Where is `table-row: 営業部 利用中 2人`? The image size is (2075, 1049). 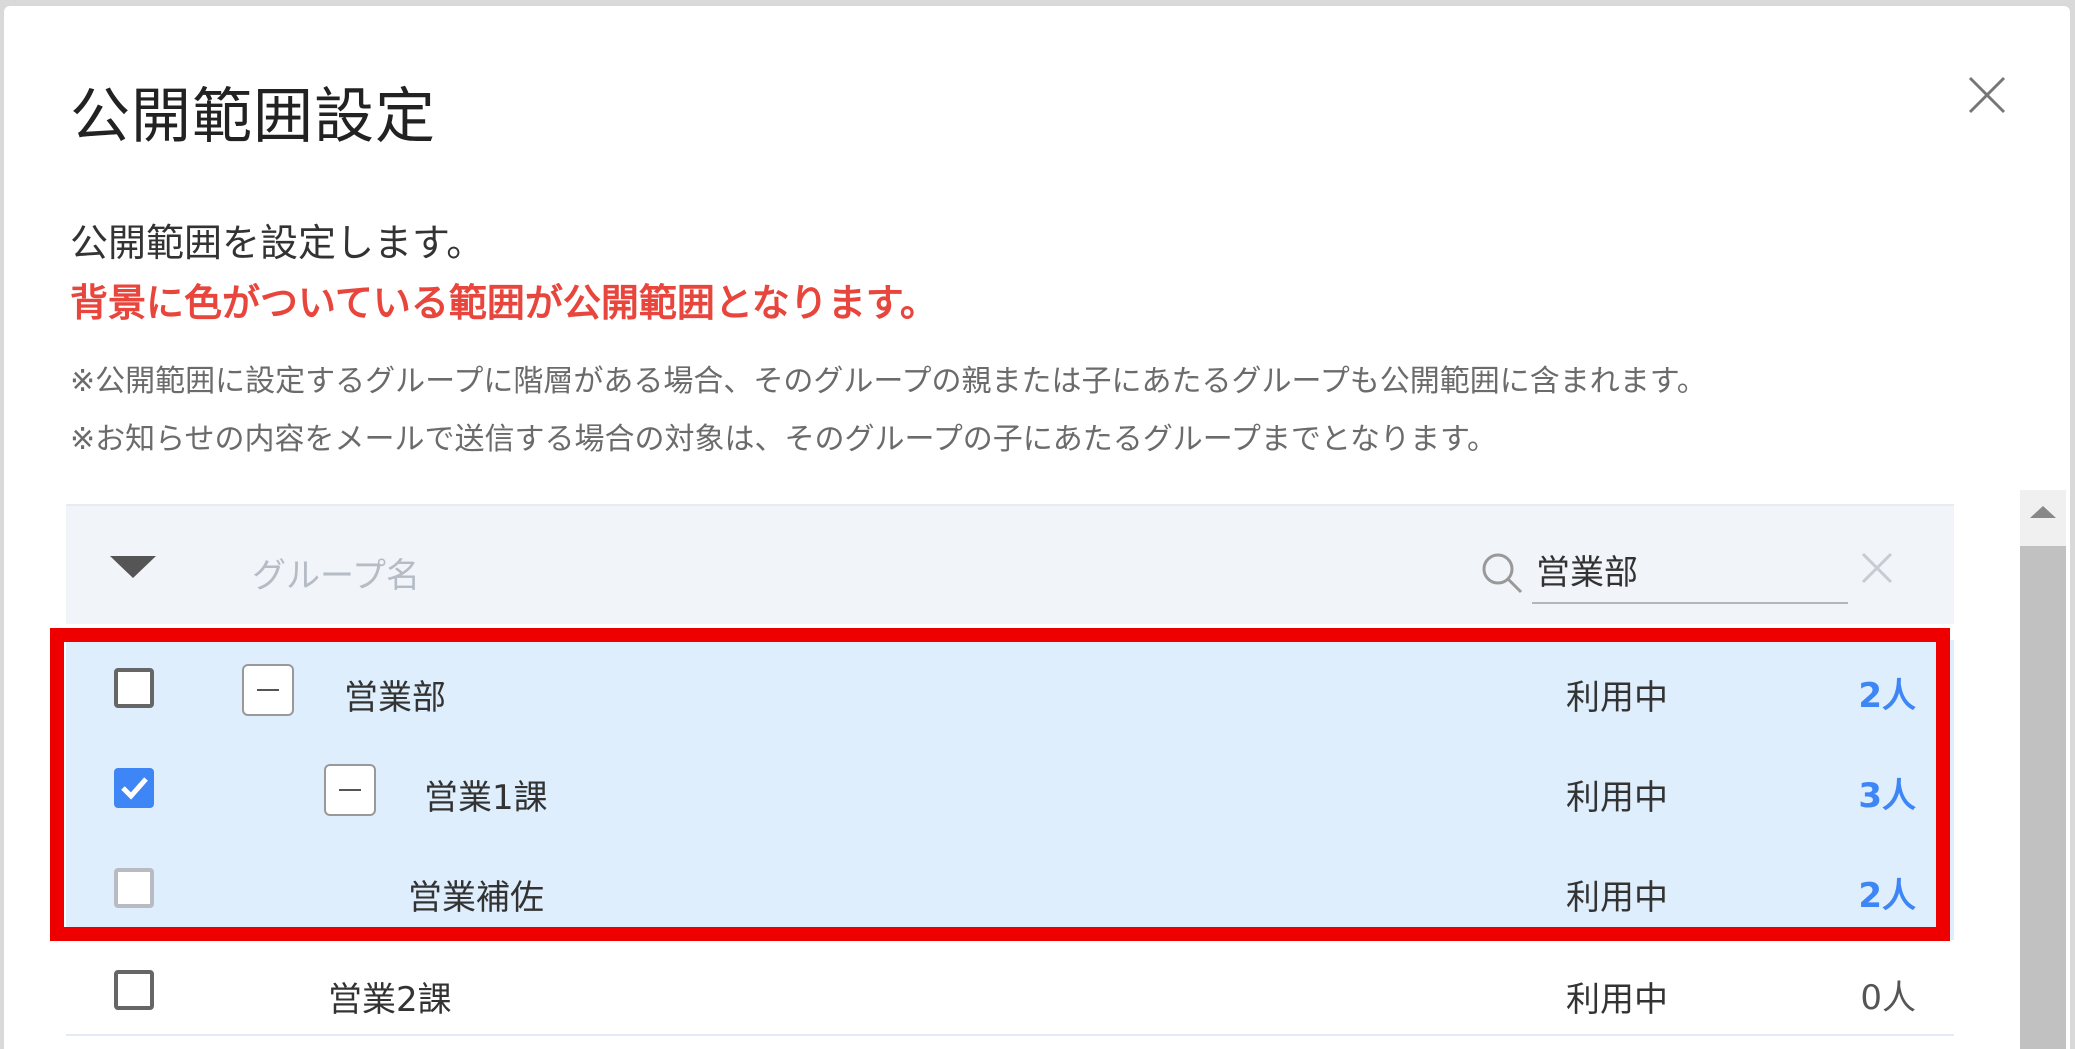
table-row: 営業部 利用中 2人 is located at coordinates (1010, 690).